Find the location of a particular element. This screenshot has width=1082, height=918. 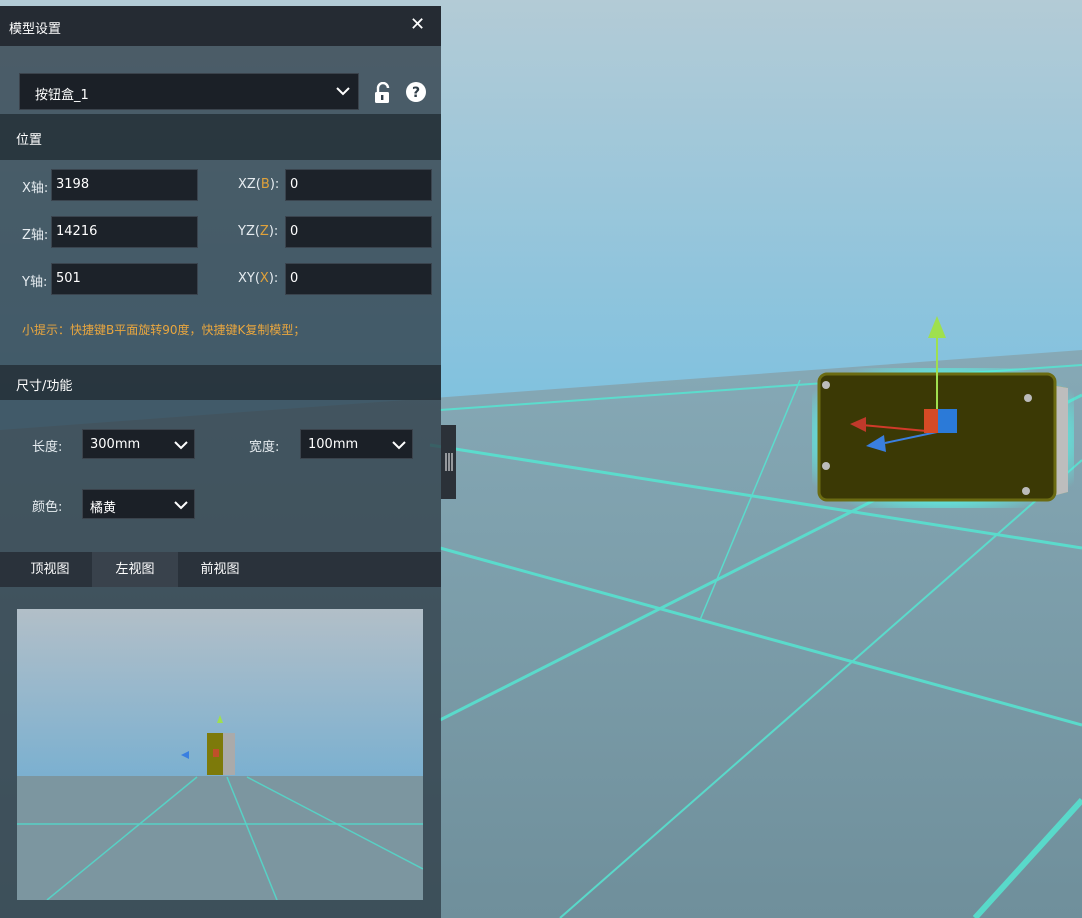

xz-label: XZ(B): is located at coordinates (259, 184).